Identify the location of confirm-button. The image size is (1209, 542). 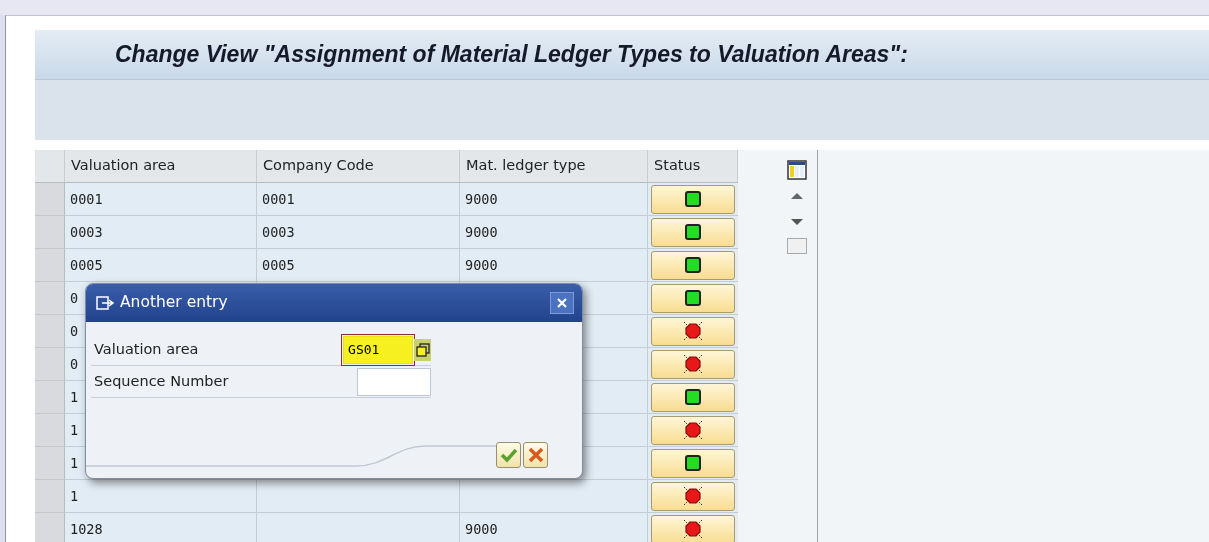
(508, 455).